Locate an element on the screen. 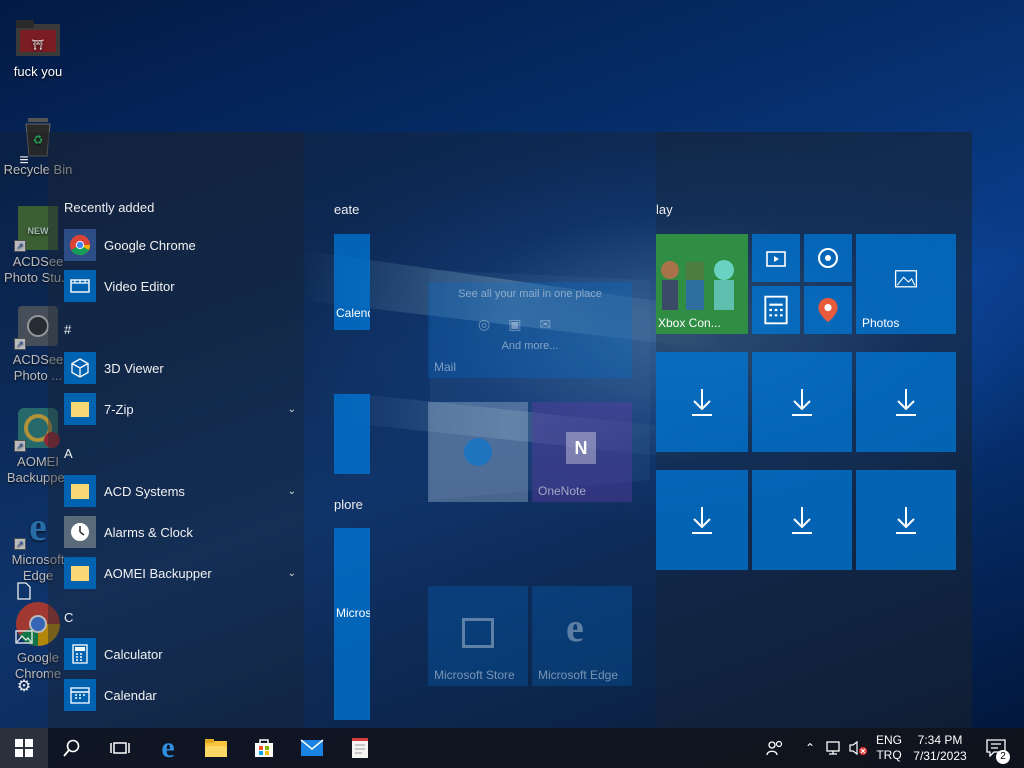 This screenshot has height=768, width=1024. section-header-a: A is located at coordinates (68, 453).